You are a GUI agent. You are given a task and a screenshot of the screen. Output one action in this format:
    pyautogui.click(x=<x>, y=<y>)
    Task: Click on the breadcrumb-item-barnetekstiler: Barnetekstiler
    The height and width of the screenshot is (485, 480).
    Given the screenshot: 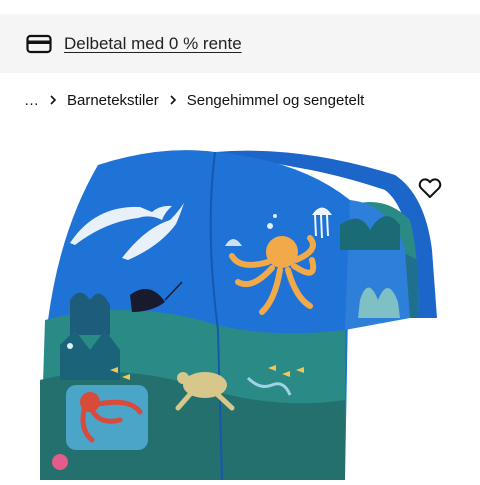 What is the action you would take?
    pyautogui.click(x=113, y=100)
    